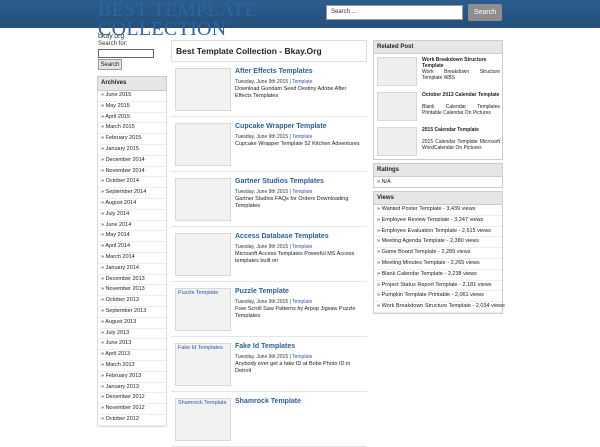 This screenshot has width=600, height=447. Describe the element at coordinates (132, 366) in the screenshot. I see `archive-link: » March 2013` at that location.